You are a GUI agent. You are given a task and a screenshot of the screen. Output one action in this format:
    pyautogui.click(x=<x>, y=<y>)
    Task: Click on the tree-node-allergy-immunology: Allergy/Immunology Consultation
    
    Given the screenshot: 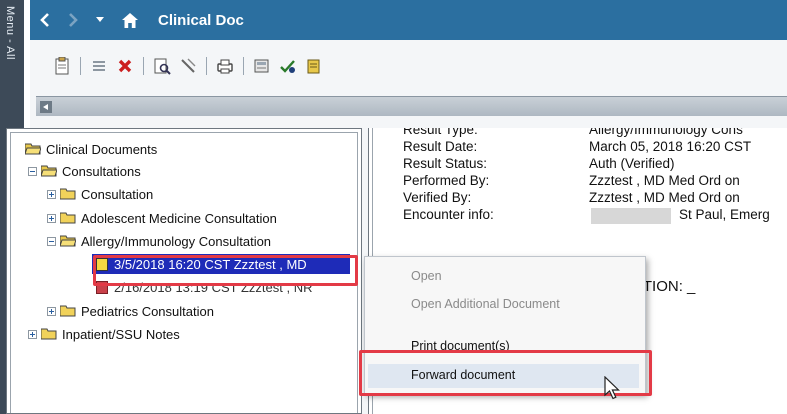 What is the action you would take?
    pyautogui.click(x=159, y=241)
    